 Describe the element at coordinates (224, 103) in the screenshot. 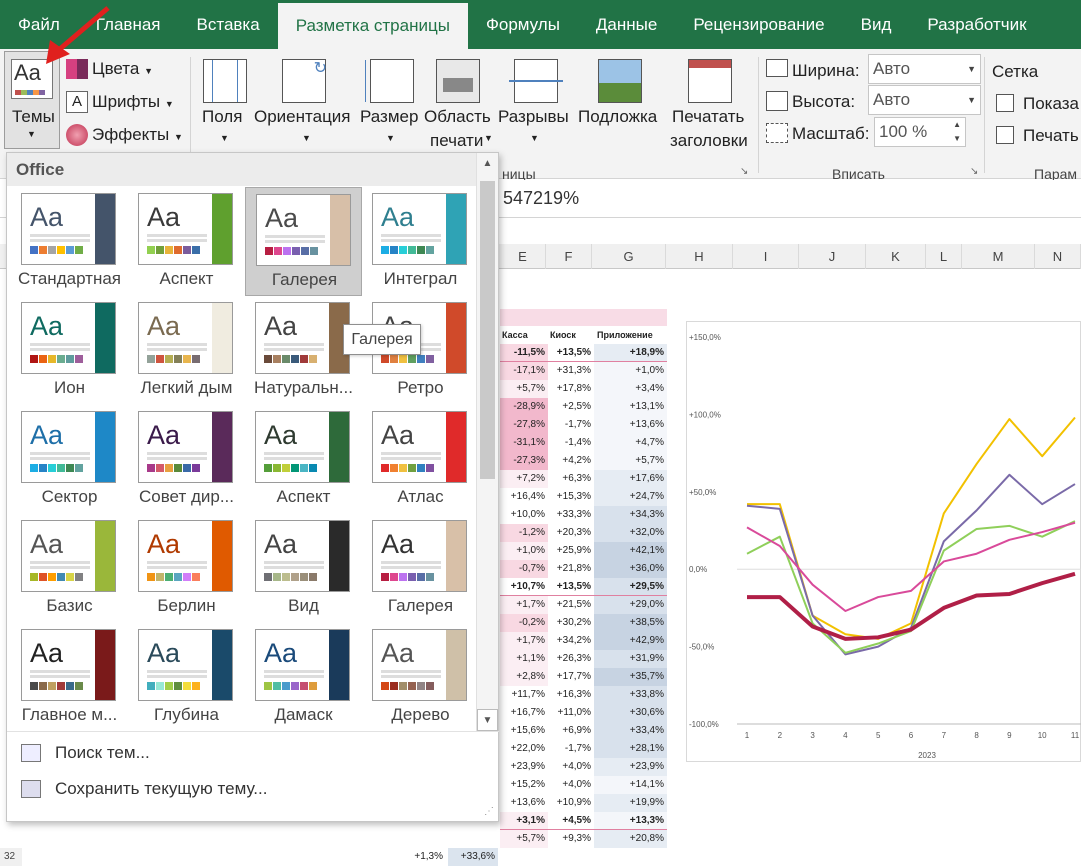

I see `margins-button: Поля ▼` at that location.